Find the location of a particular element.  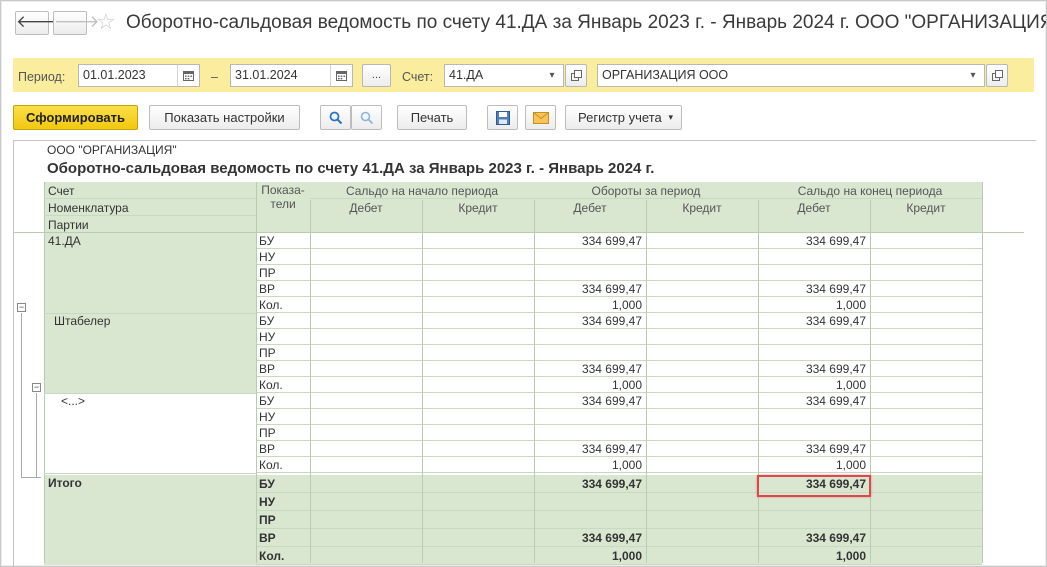

search-next-icon is located at coordinates (367, 118).